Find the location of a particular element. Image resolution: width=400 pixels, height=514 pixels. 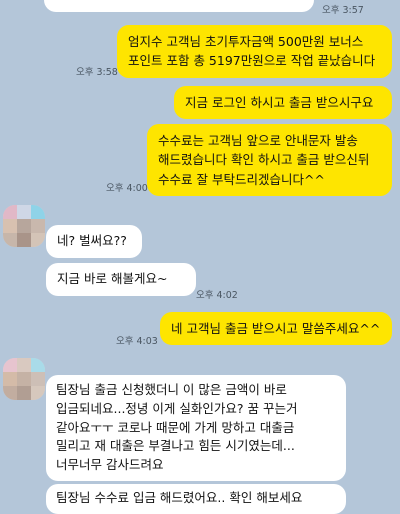

message-bubble-outgoing: 네 고객님 출금 받으시고 말씀주세요^^ is located at coordinates (276, 329).